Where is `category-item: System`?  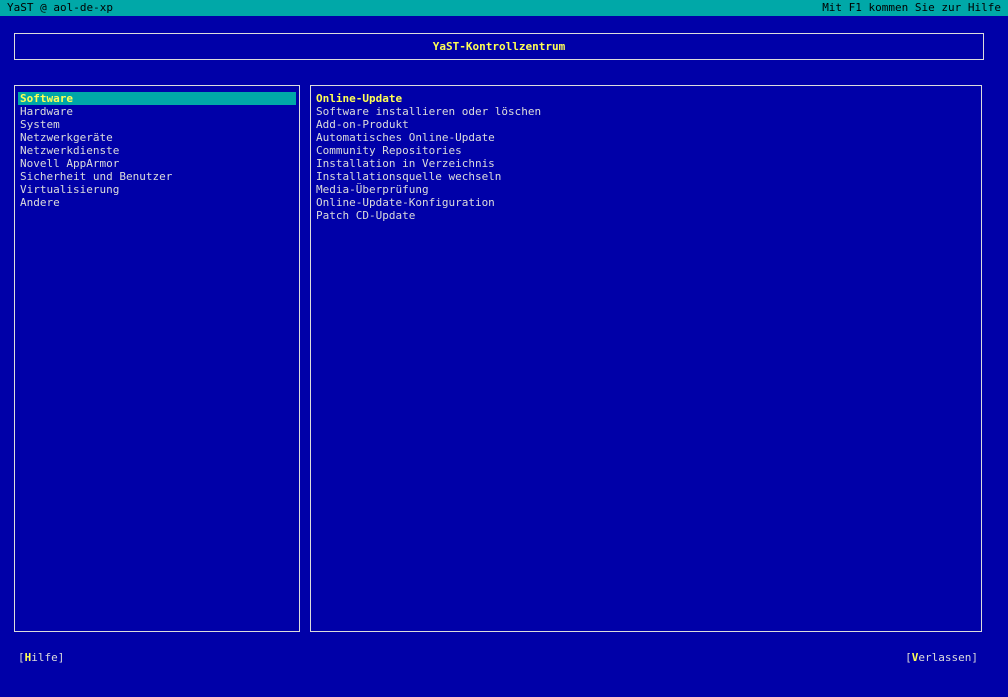 category-item: System is located at coordinates (157, 124).